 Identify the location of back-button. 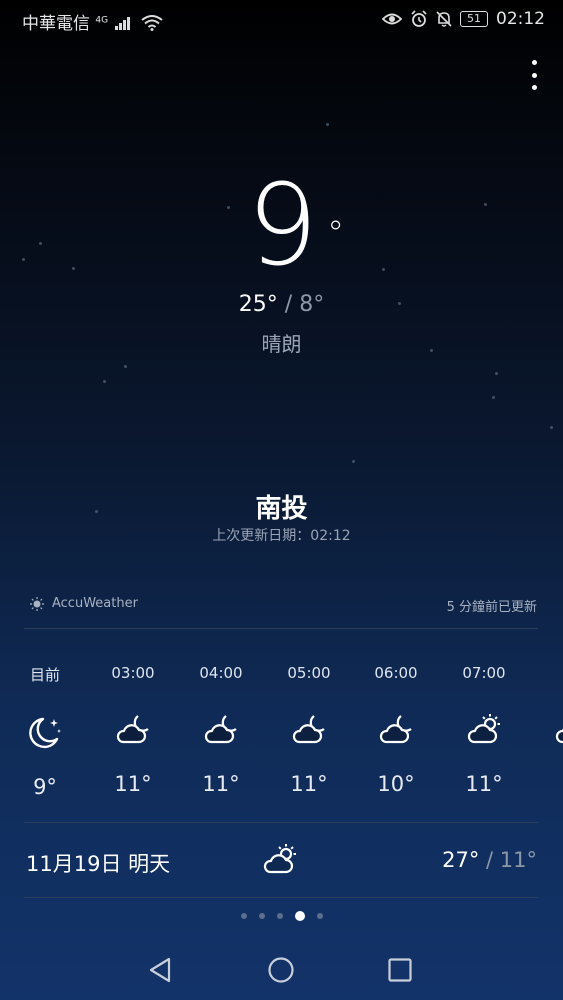
(160, 970).